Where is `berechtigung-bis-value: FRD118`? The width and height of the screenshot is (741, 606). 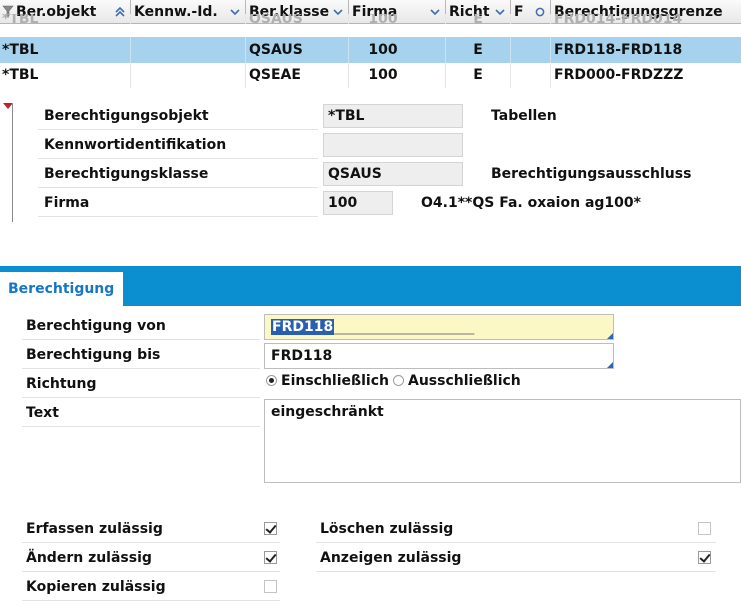 berechtigung-bis-value: FRD118 is located at coordinates (302, 356).